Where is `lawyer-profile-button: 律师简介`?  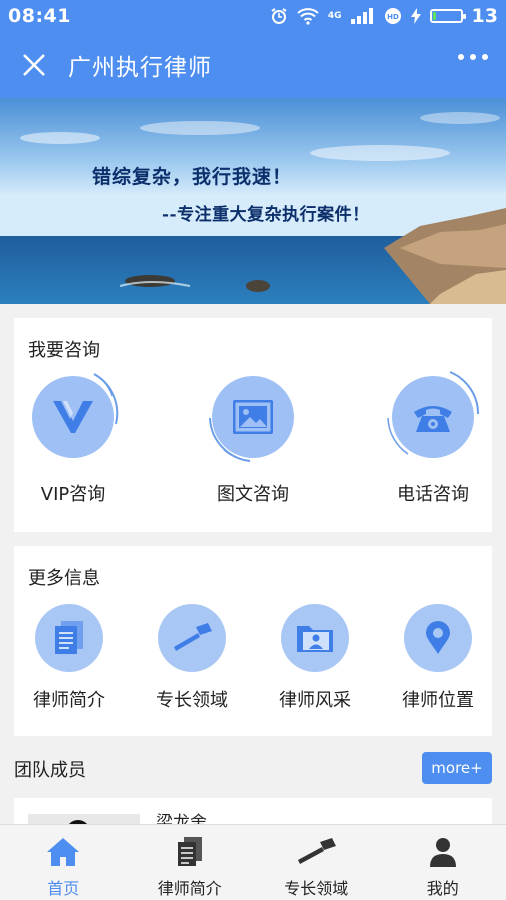 lawyer-profile-button: 律师简介 is located at coordinates (69, 658).